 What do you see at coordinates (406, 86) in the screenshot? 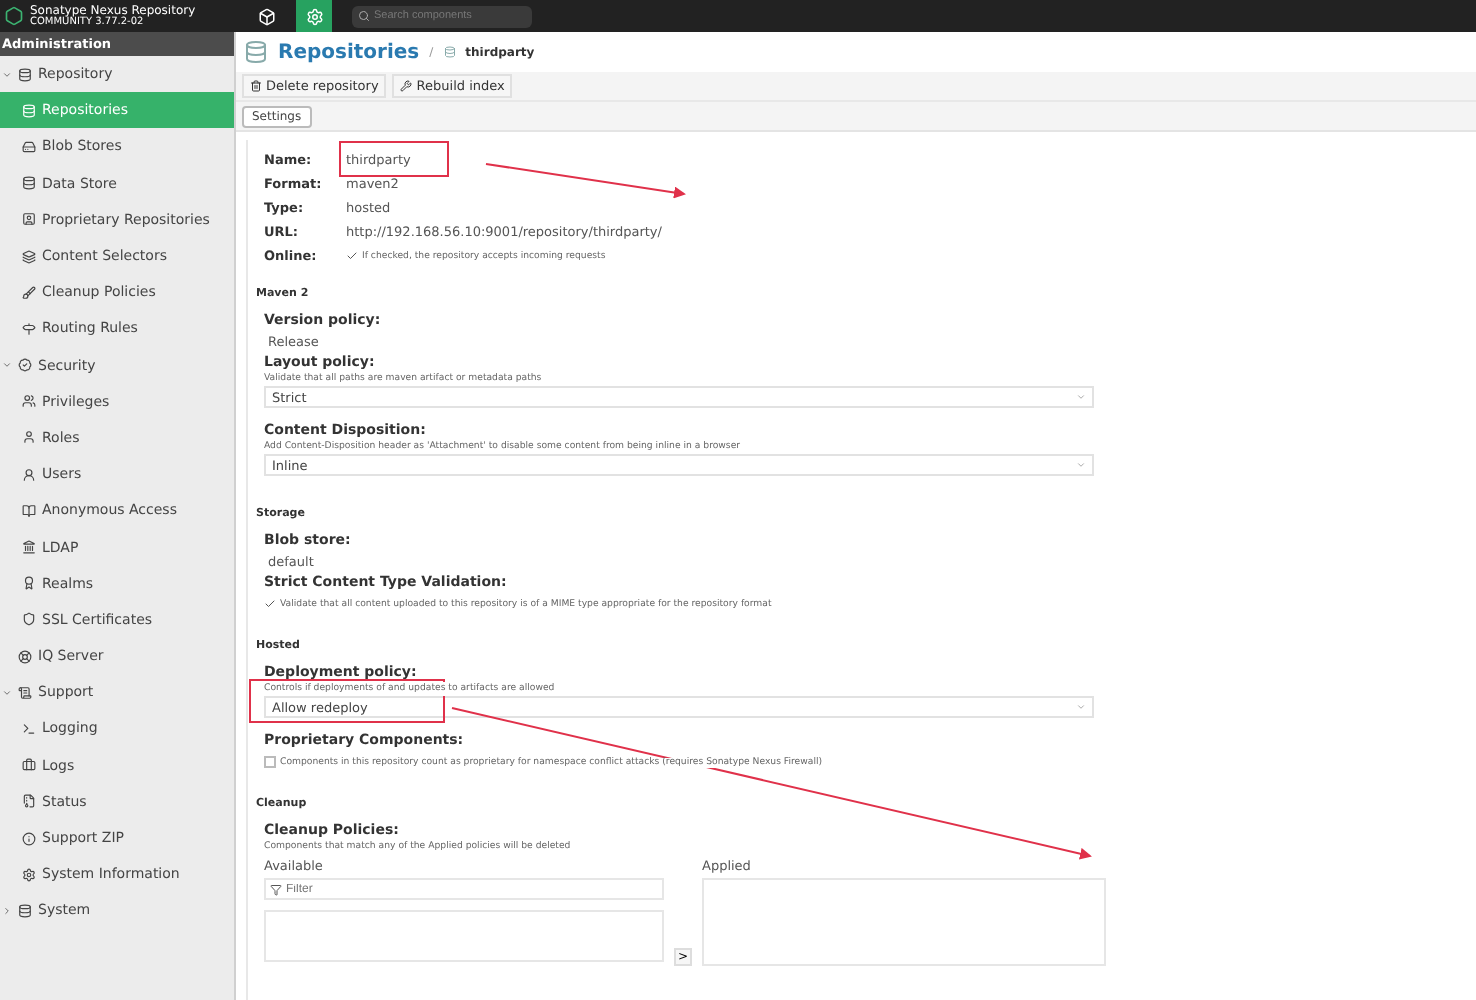
I see `wrench-icon` at bounding box center [406, 86].